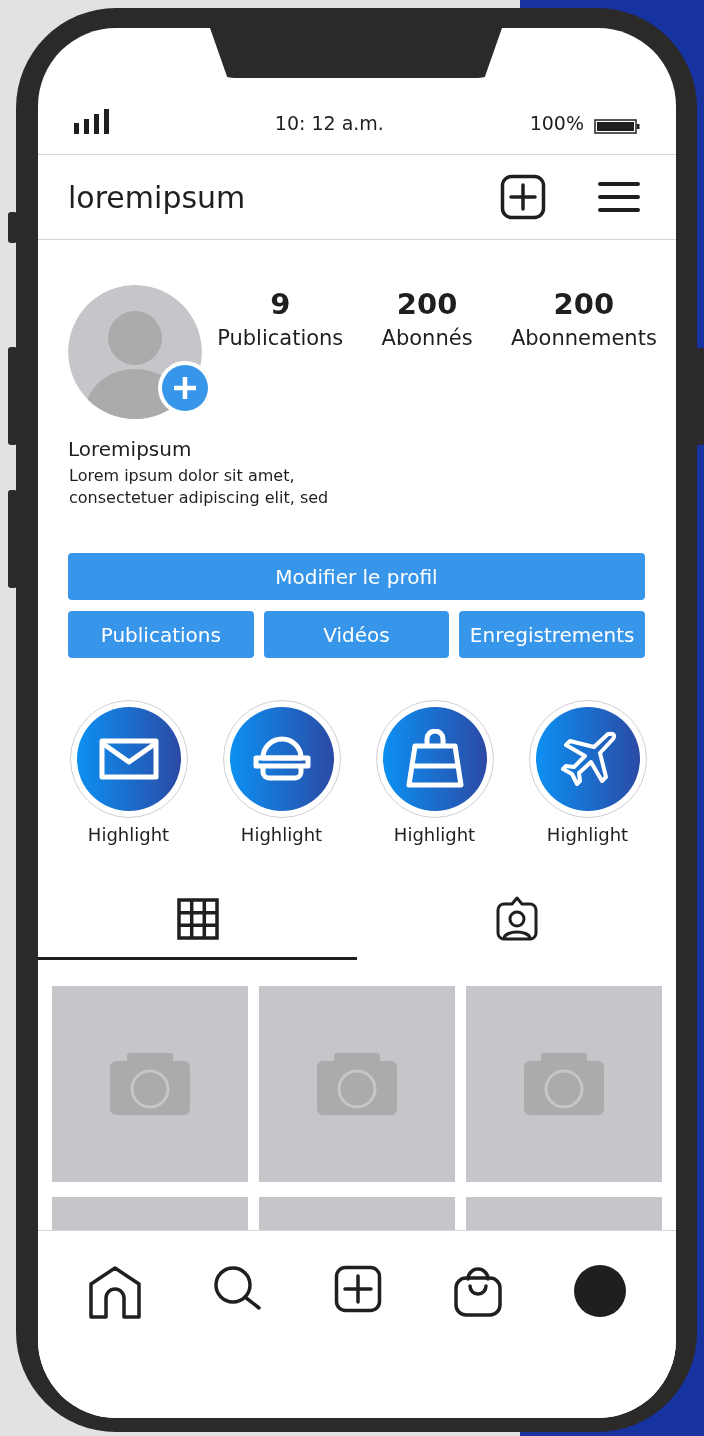 The width and height of the screenshot is (704, 1436). Describe the element at coordinates (130, 448) in the screenshot. I see `profile-name: Loremipsum` at that location.